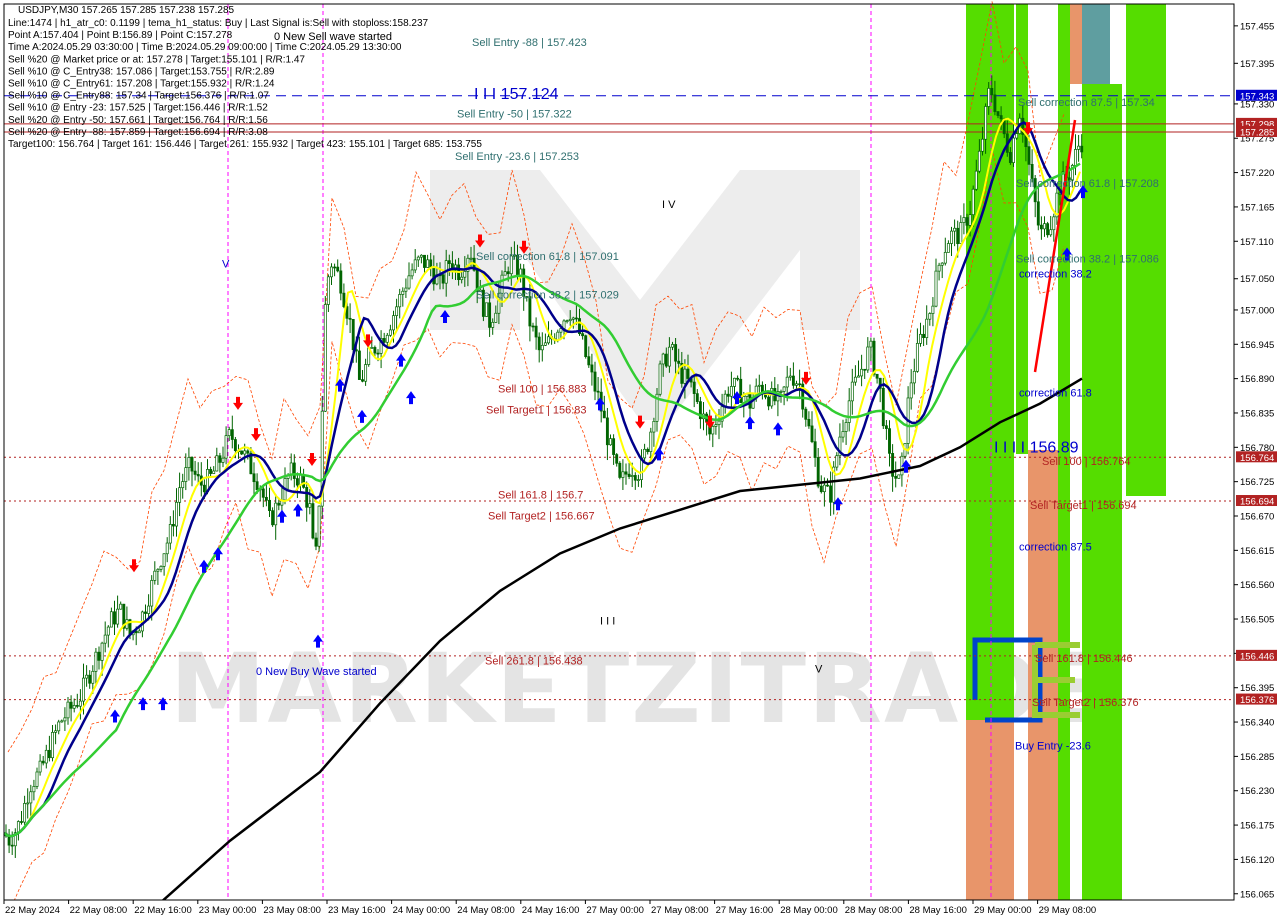  Describe the element at coordinates (1085, 703) in the screenshot. I see `chart-annotation: Sell Target2 | 156.376` at that location.